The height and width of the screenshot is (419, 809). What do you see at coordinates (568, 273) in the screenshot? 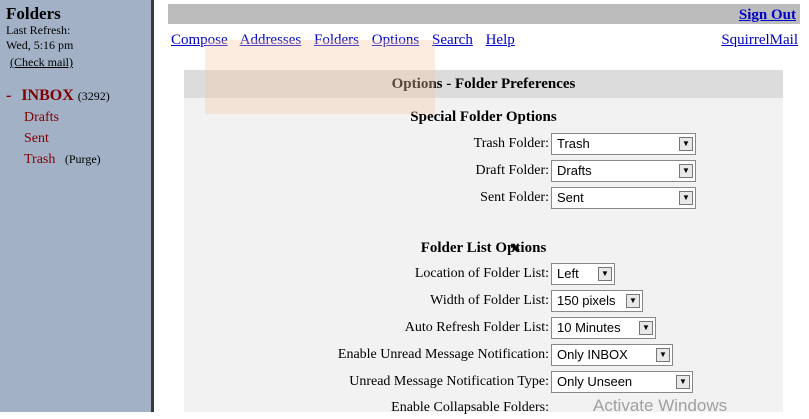
I see `folder-list-location-value: Left` at bounding box center [568, 273].